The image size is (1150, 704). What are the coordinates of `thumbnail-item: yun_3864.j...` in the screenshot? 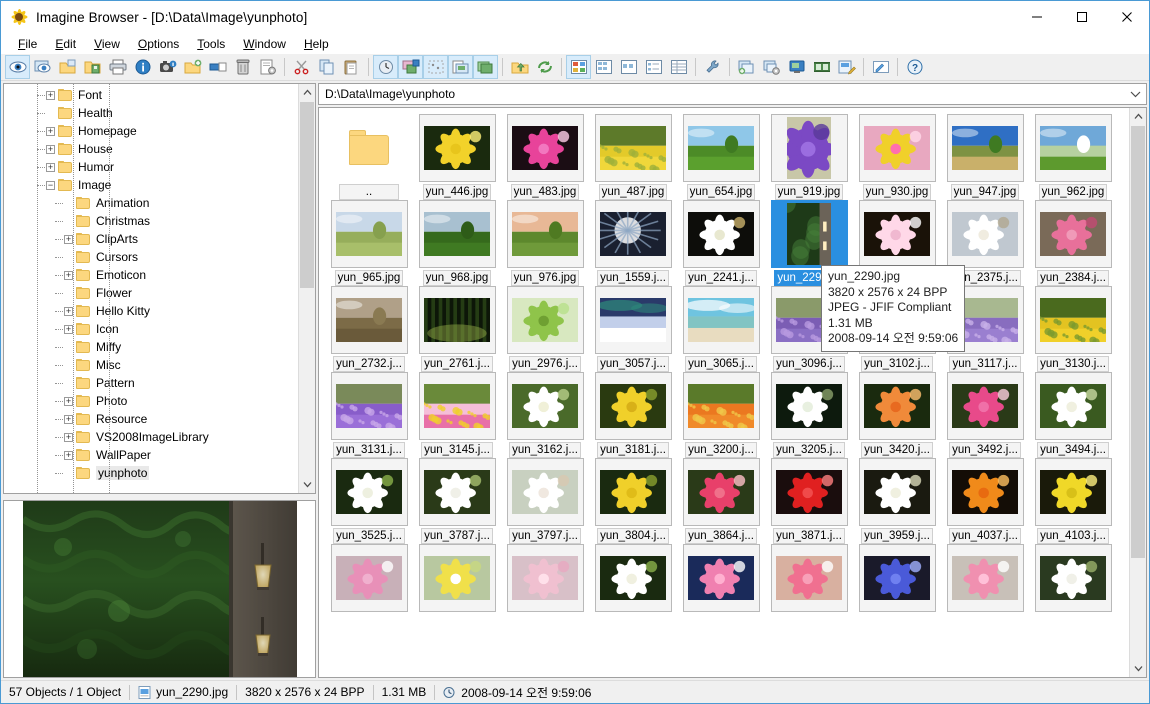 It's located at (721, 501).